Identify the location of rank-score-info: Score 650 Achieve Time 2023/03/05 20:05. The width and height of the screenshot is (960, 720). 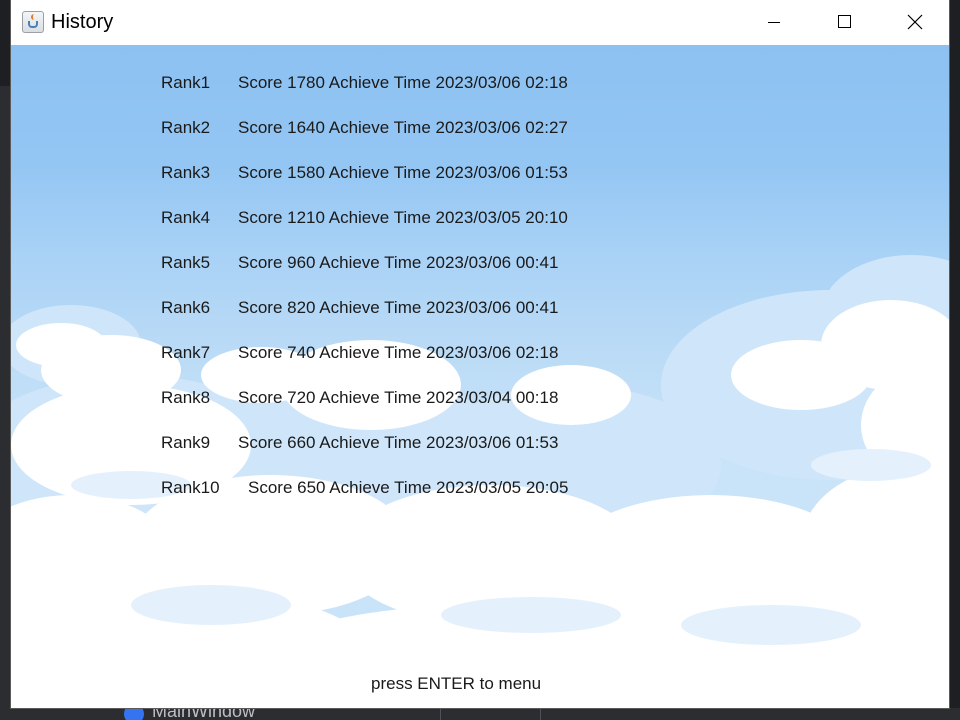
(408, 487).